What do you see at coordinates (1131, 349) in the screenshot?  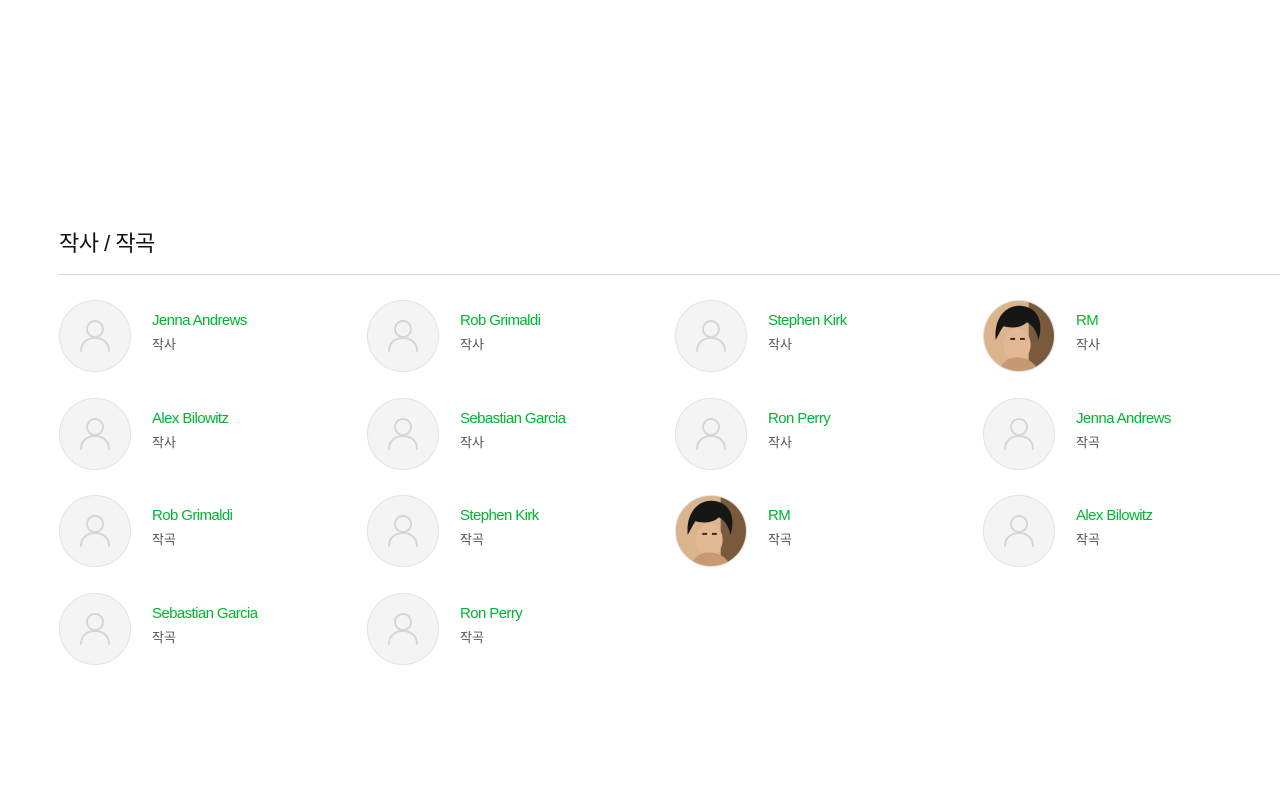 I see `credit-item: RM 작사` at bounding box center [1131, 349].